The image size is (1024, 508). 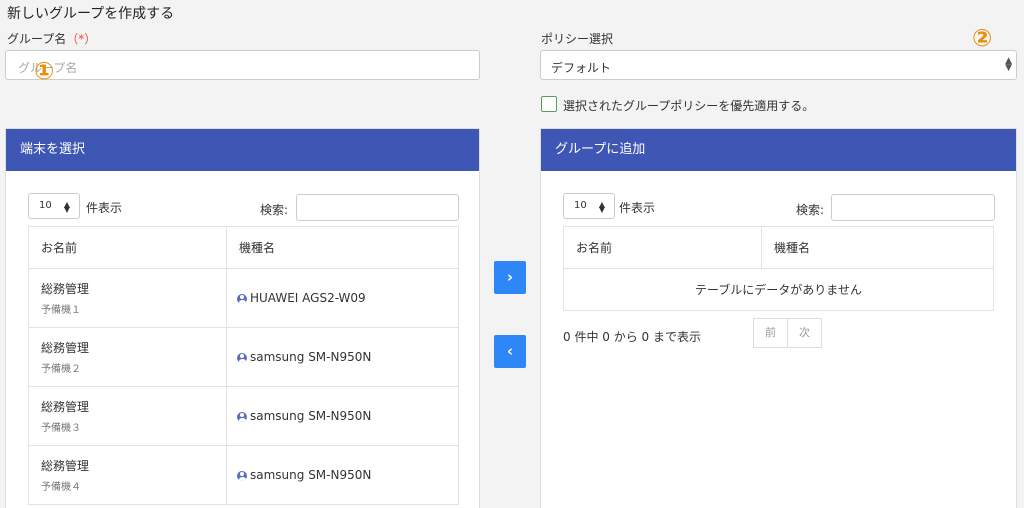 I want to click on chevron-right-icon: ›, so click(x=510, y=277).